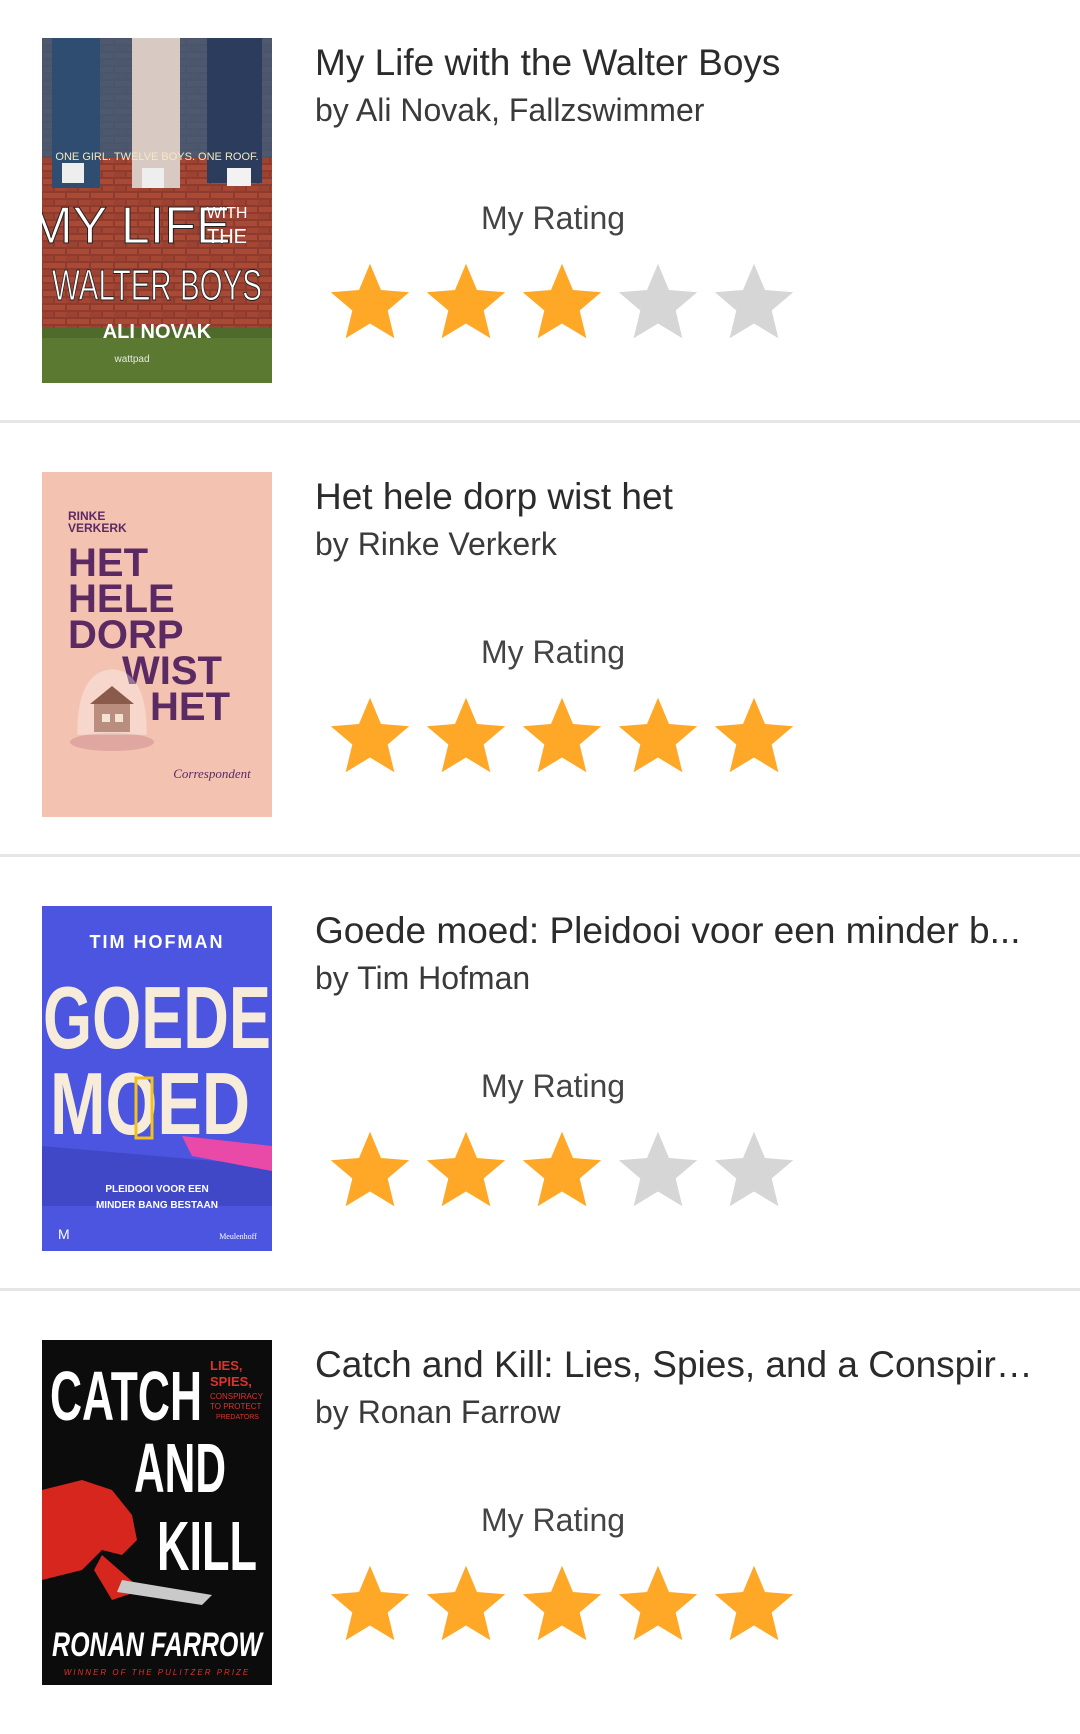 This screenshot has height=1734, width=1080. What do you see at coordinates (212, 773) in the screenshot?
I see `cover-publisher: Correspondent` at bounding box center [212, 773].